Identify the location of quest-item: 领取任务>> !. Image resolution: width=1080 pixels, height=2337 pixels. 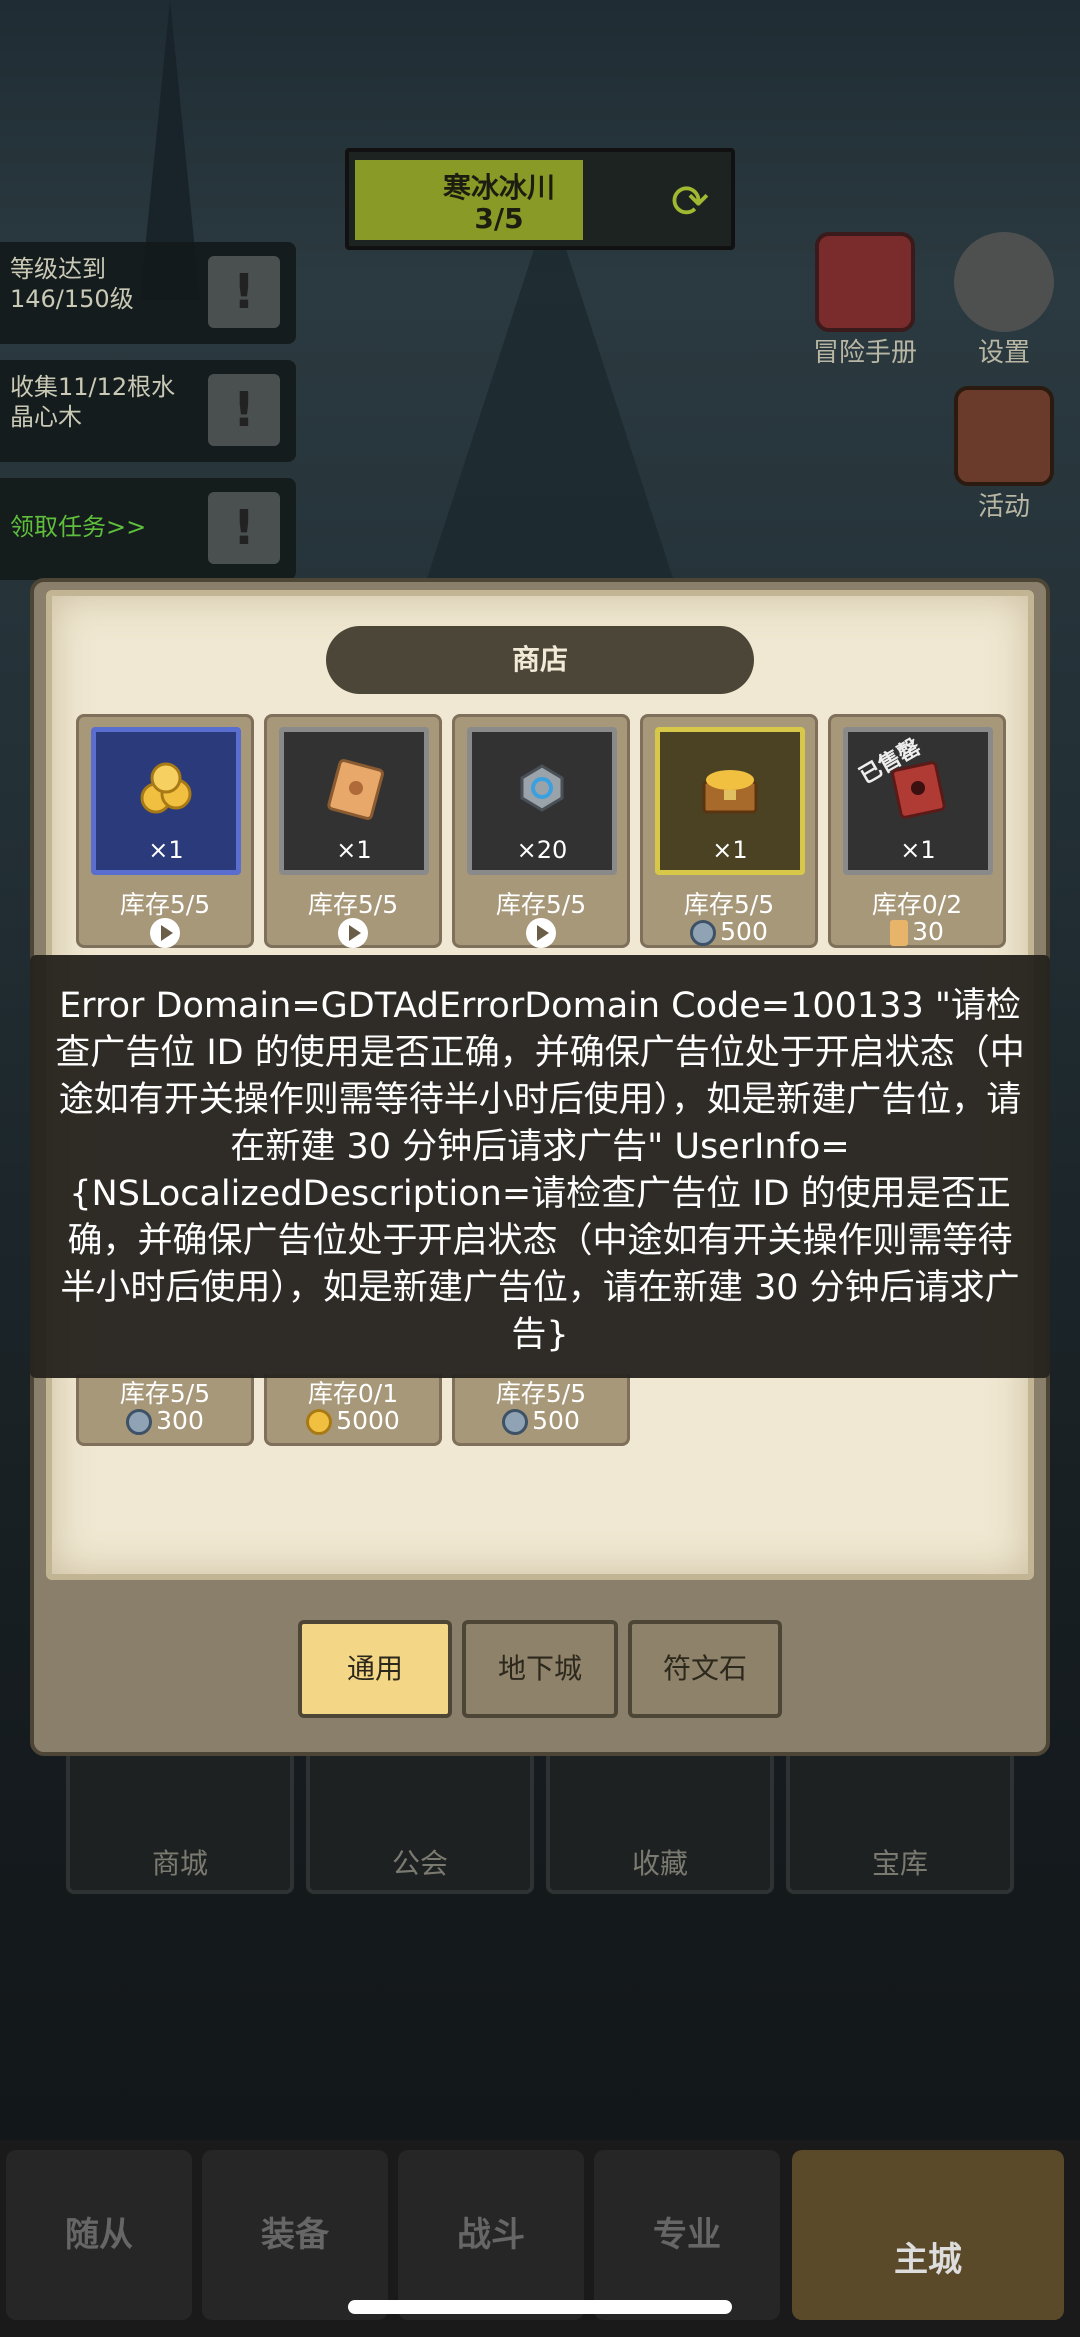
(148, 529).